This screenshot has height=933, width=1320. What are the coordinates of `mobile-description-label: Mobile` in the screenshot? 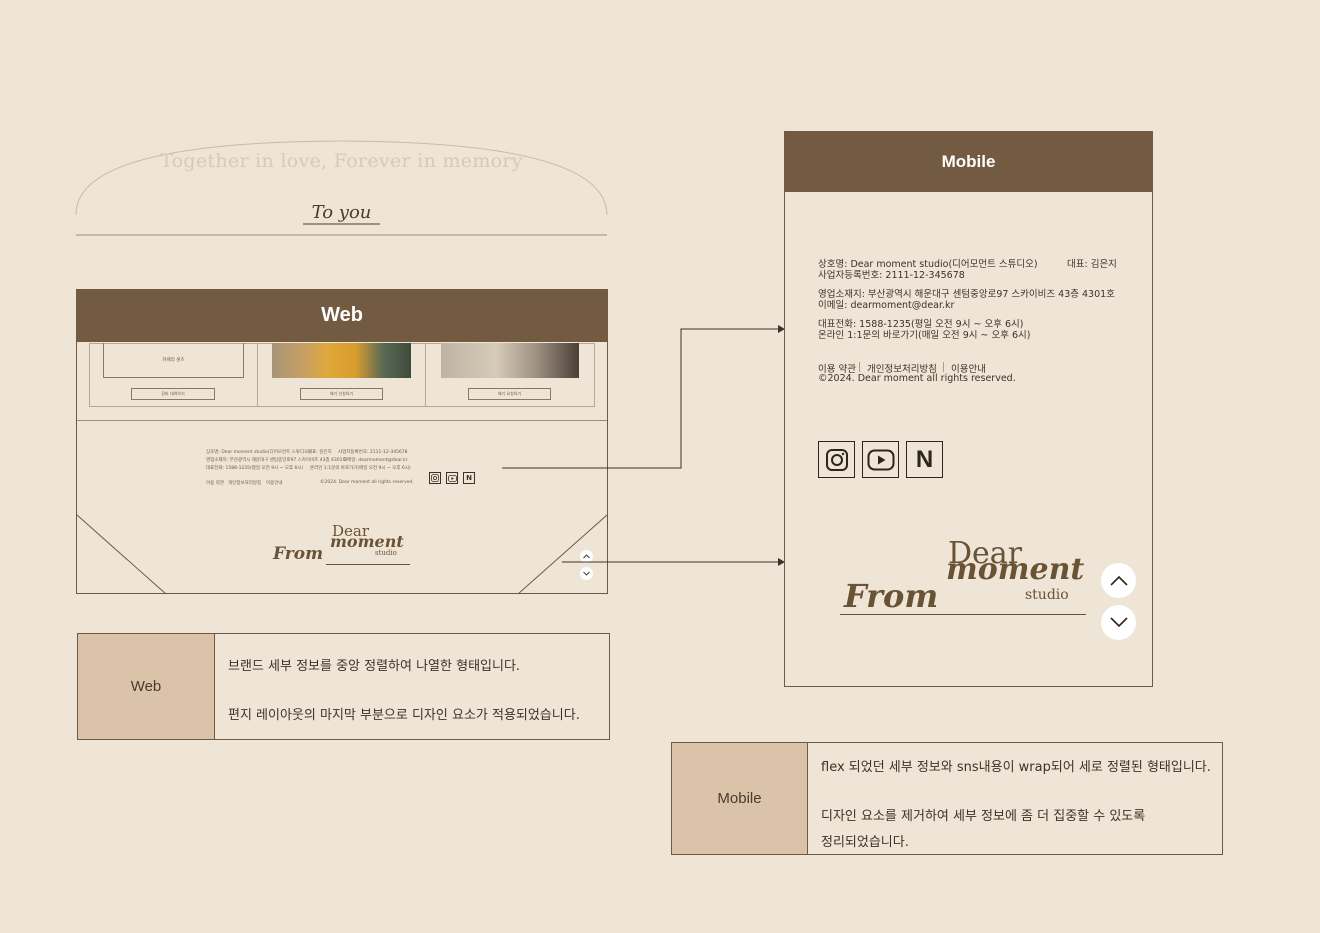 It's located at (740, 798).